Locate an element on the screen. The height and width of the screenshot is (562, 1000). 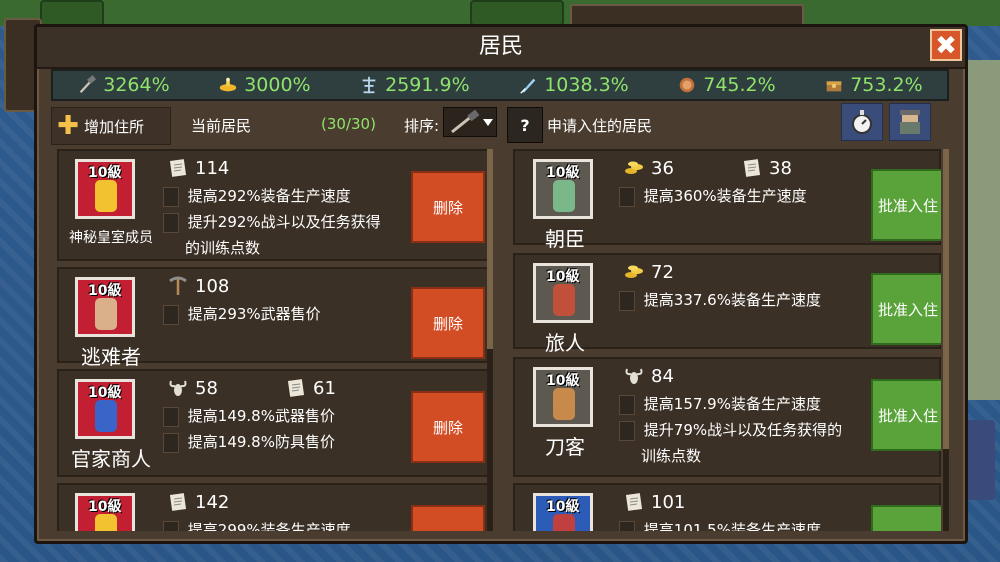
timer-filter-button is located at coordinates (862, 122).